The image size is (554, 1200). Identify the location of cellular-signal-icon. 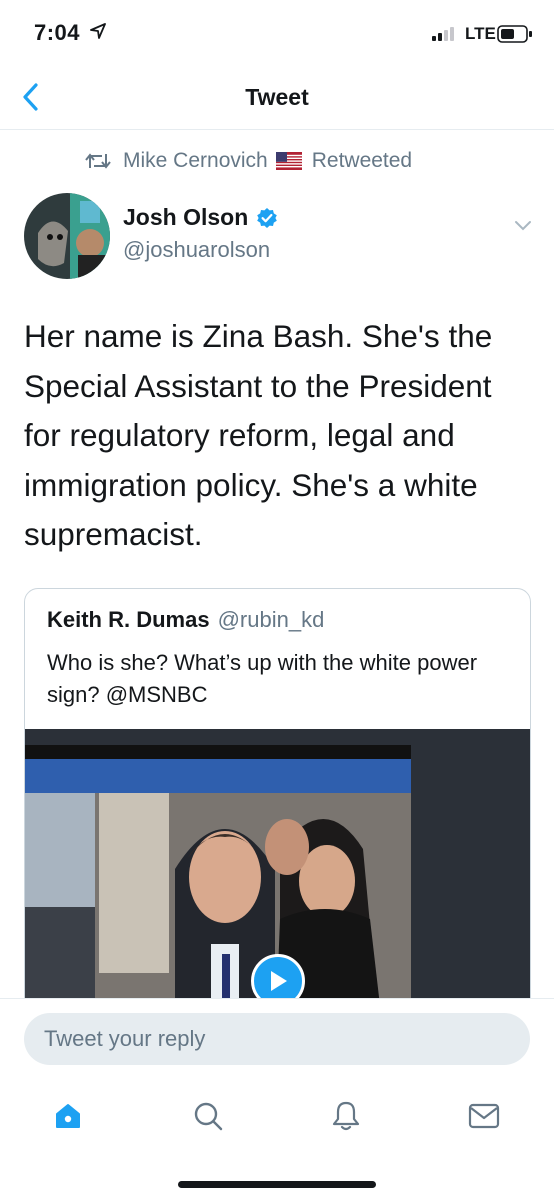
(446, 36).